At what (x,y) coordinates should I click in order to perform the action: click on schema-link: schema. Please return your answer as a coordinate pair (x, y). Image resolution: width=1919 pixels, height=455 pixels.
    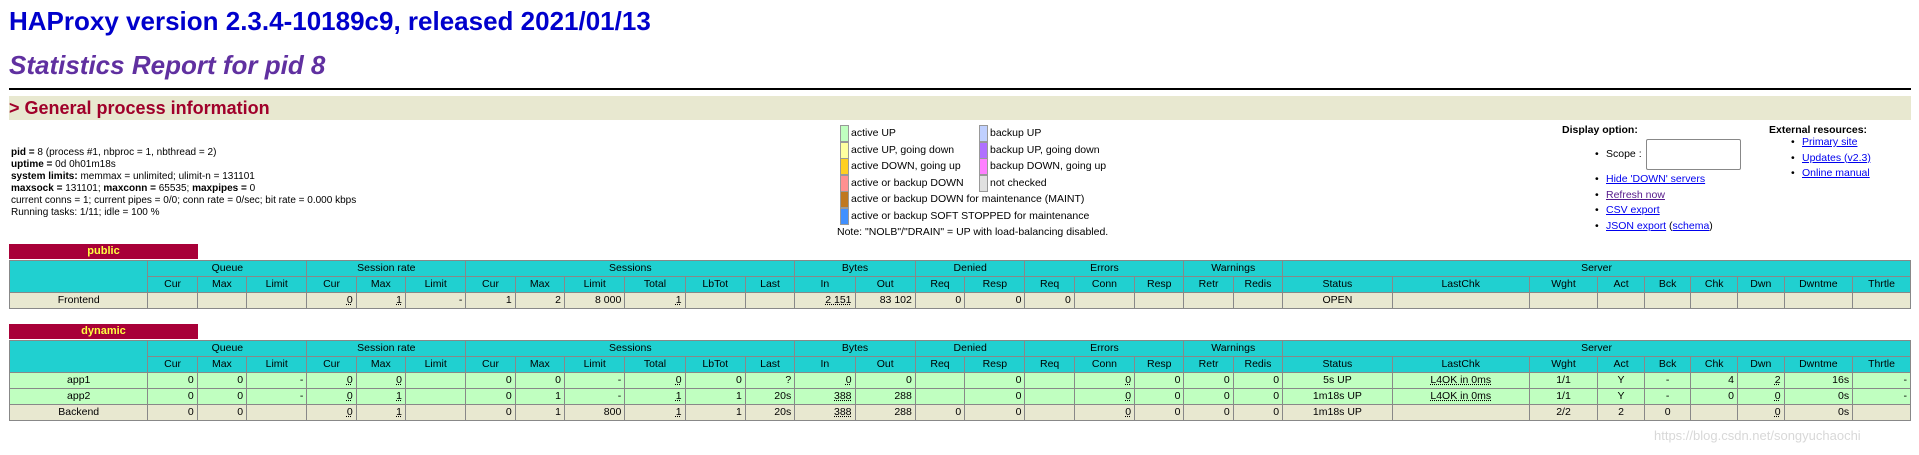
    Looking at the image, I should click on (1691, 226).